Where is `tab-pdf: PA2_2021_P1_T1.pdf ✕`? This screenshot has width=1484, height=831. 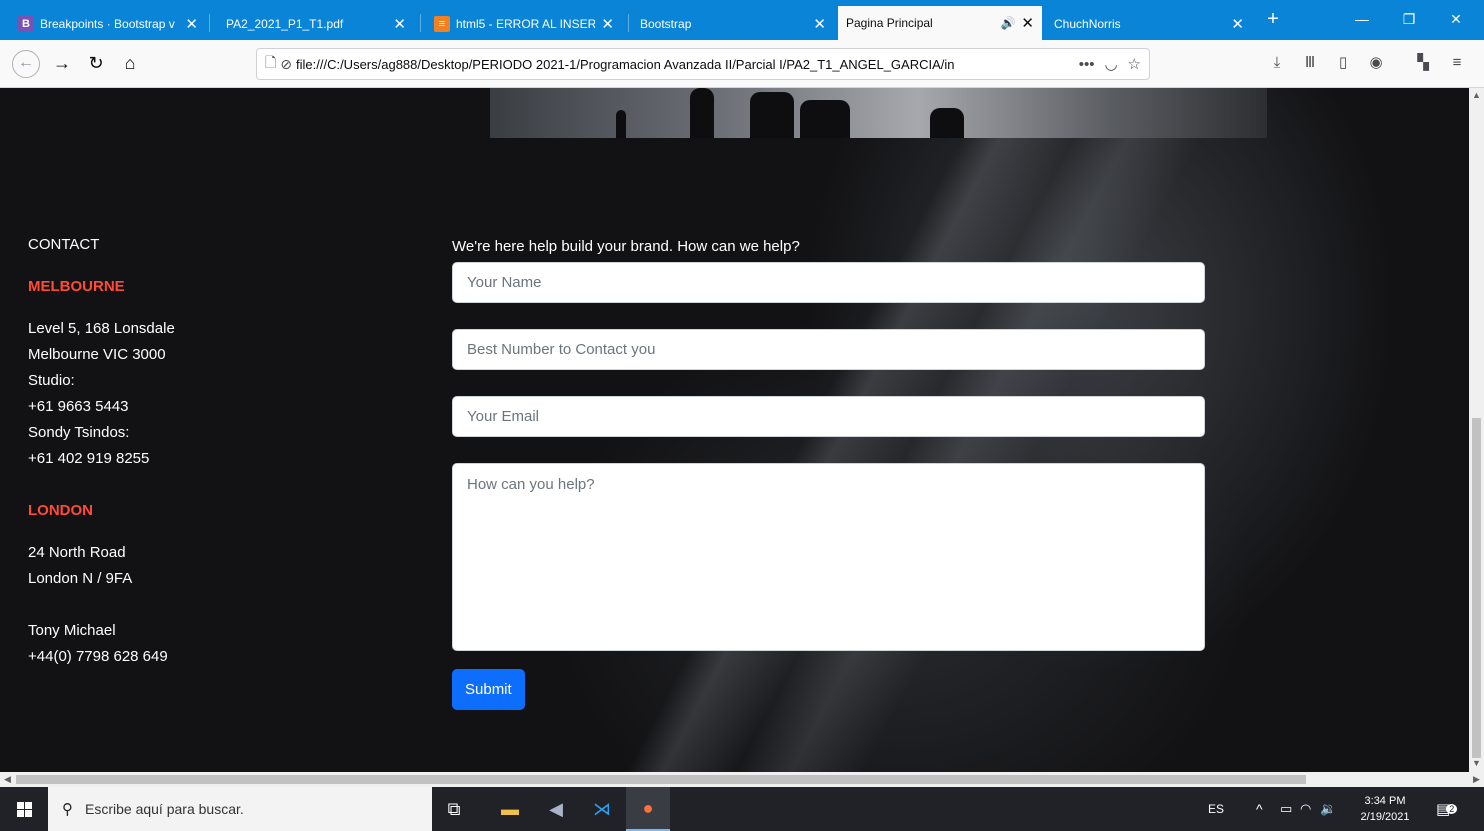 tab-pdf: PA2_2021_P1_T1.pdf ✕ is located at coordinates (316, 24).